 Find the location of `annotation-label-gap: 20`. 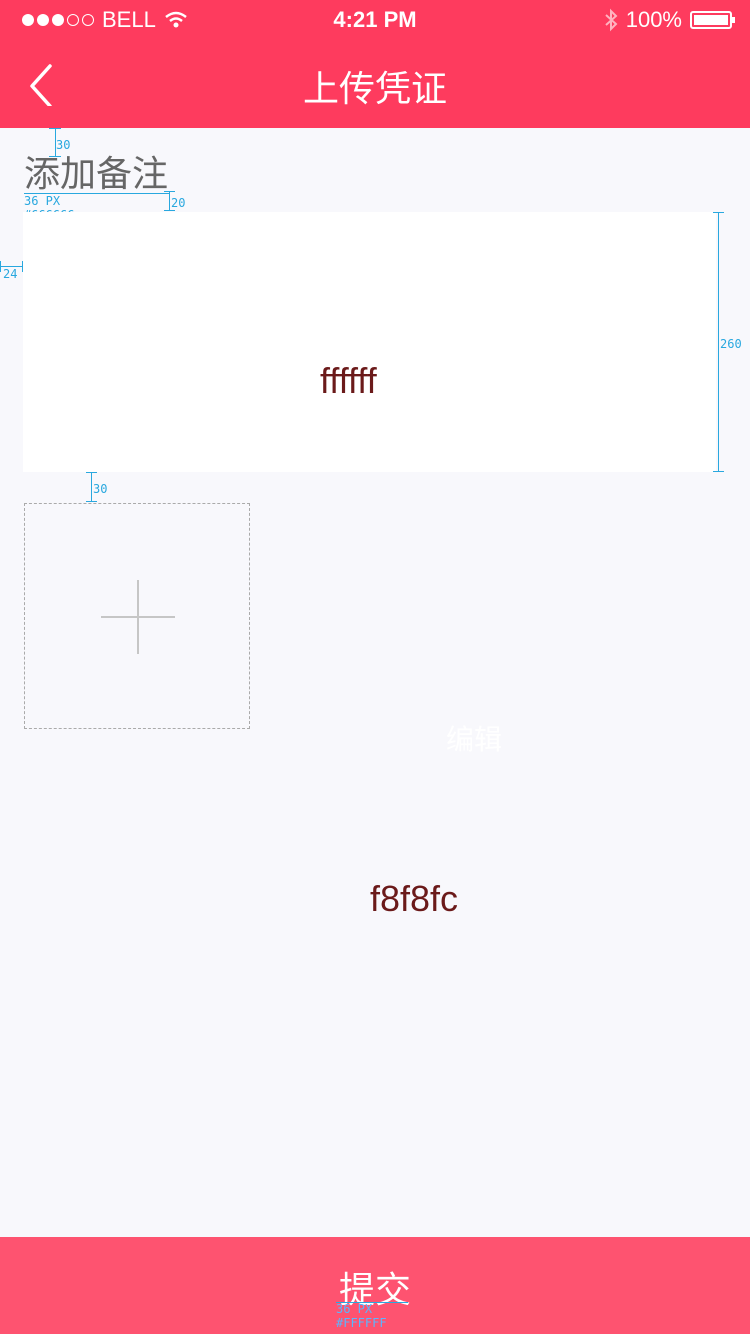

annotation-label-gap: 20 is located at coordinates (178, 203).